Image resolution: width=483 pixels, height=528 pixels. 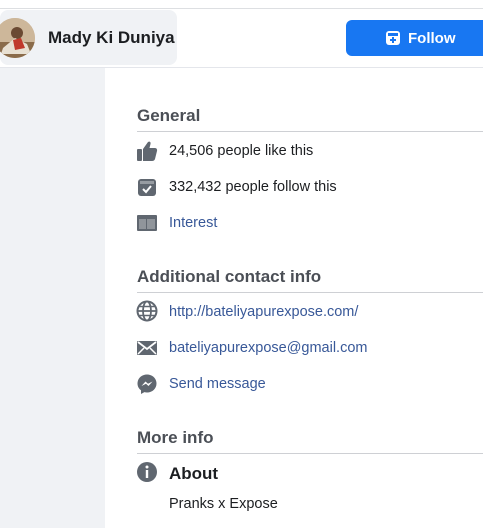 What do you see at coordinates (147, 472) in the screenshot?
I see `info-icon` at bounding box center [147, 472].